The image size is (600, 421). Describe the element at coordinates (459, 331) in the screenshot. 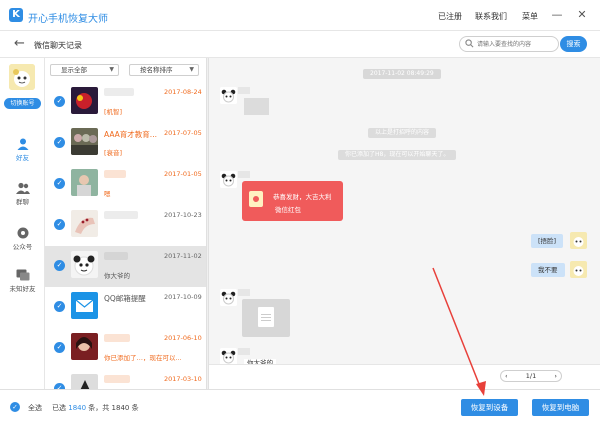

I see `annotation-arrow` at that location.